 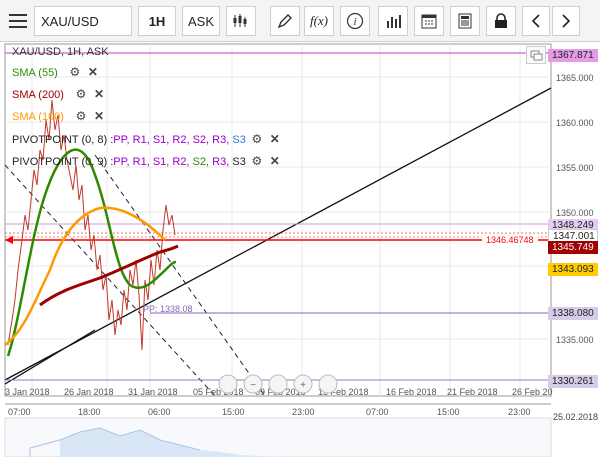 What do you see at coordinates (573, 269) in the screenshot?
I see `price-level-label: 1343.093` at bounding box center [573, 269].